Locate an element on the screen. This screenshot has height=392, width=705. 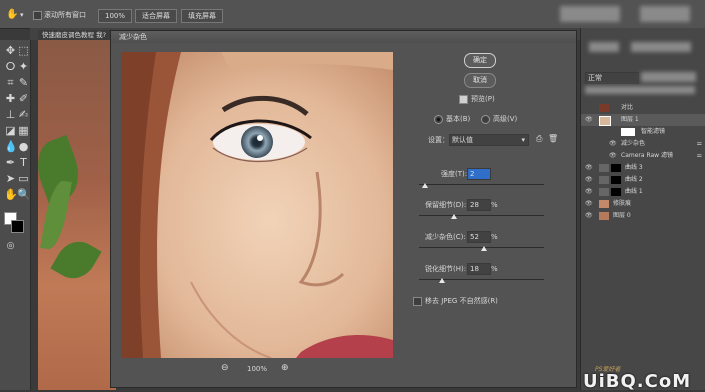
layer-row: 👁 图层 0 is located at coordinates (643, 216).